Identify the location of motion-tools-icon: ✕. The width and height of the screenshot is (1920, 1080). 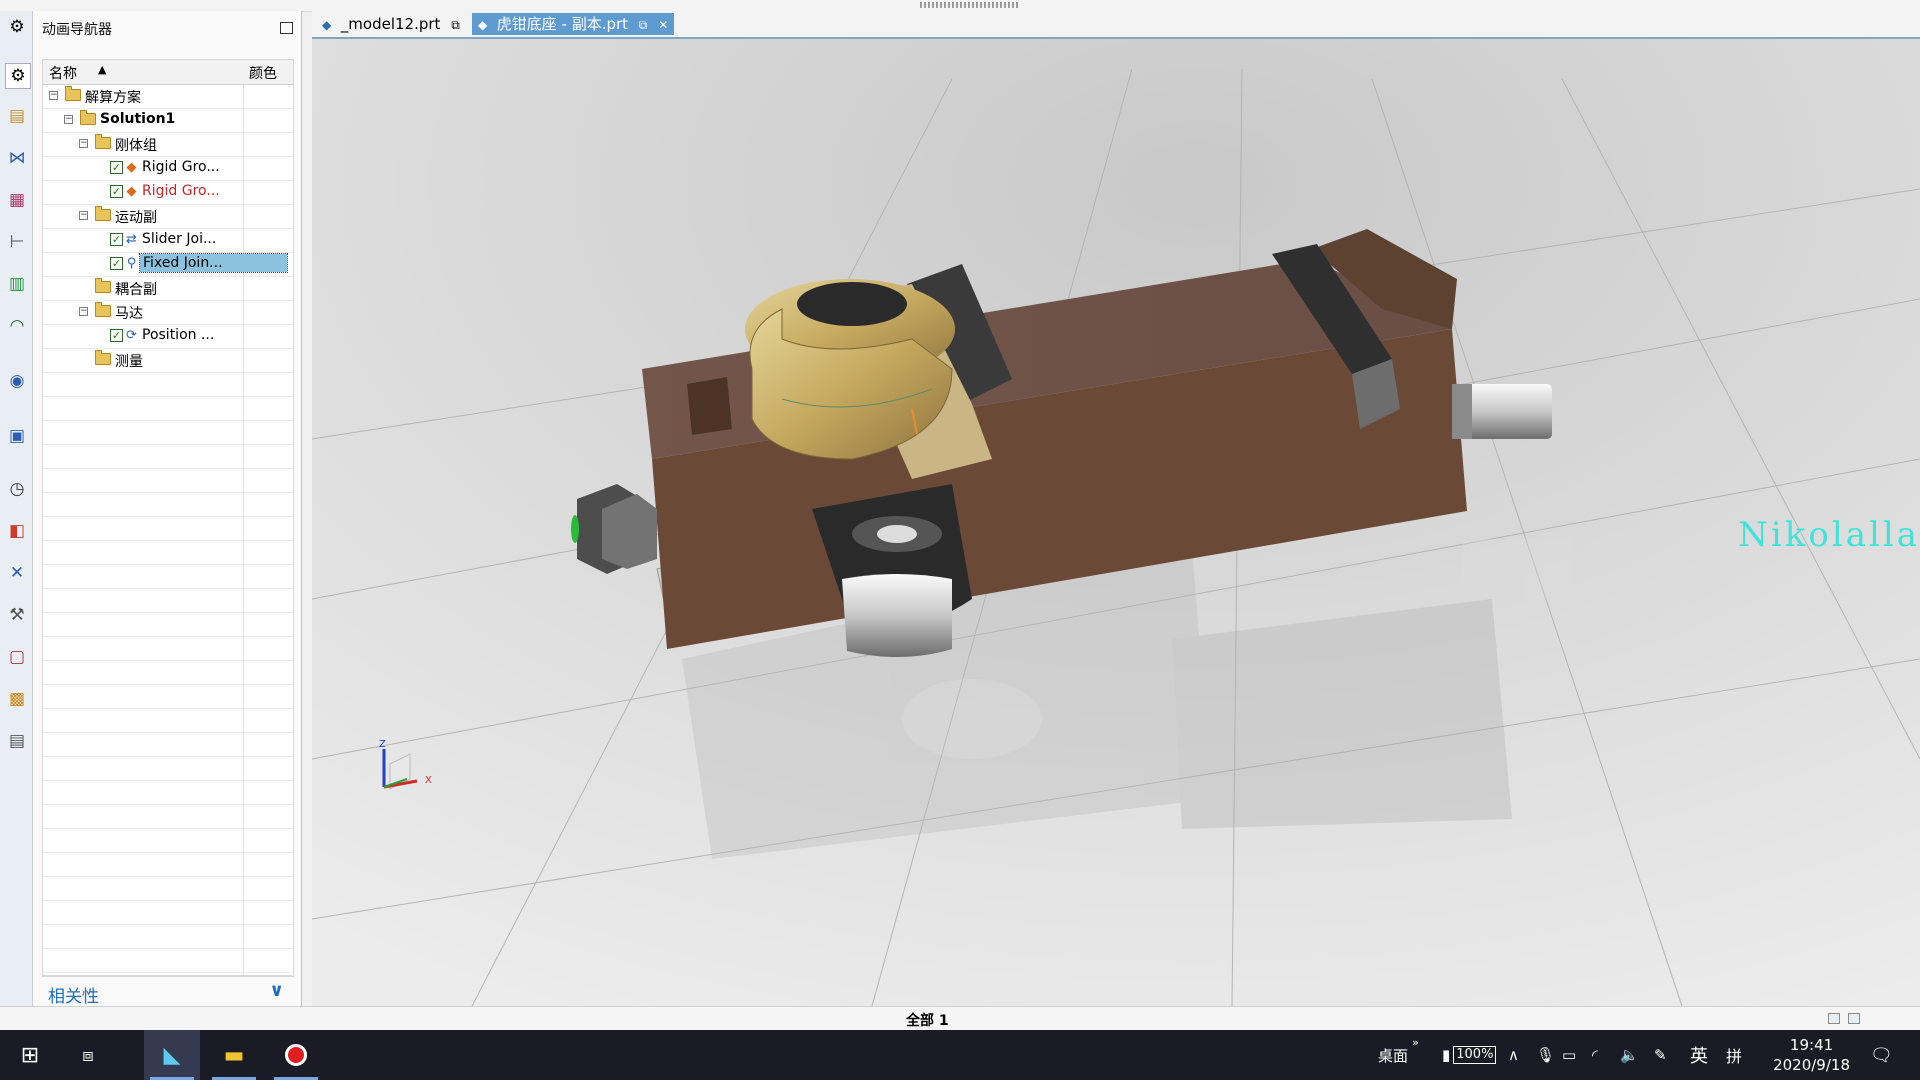
(17, 573).